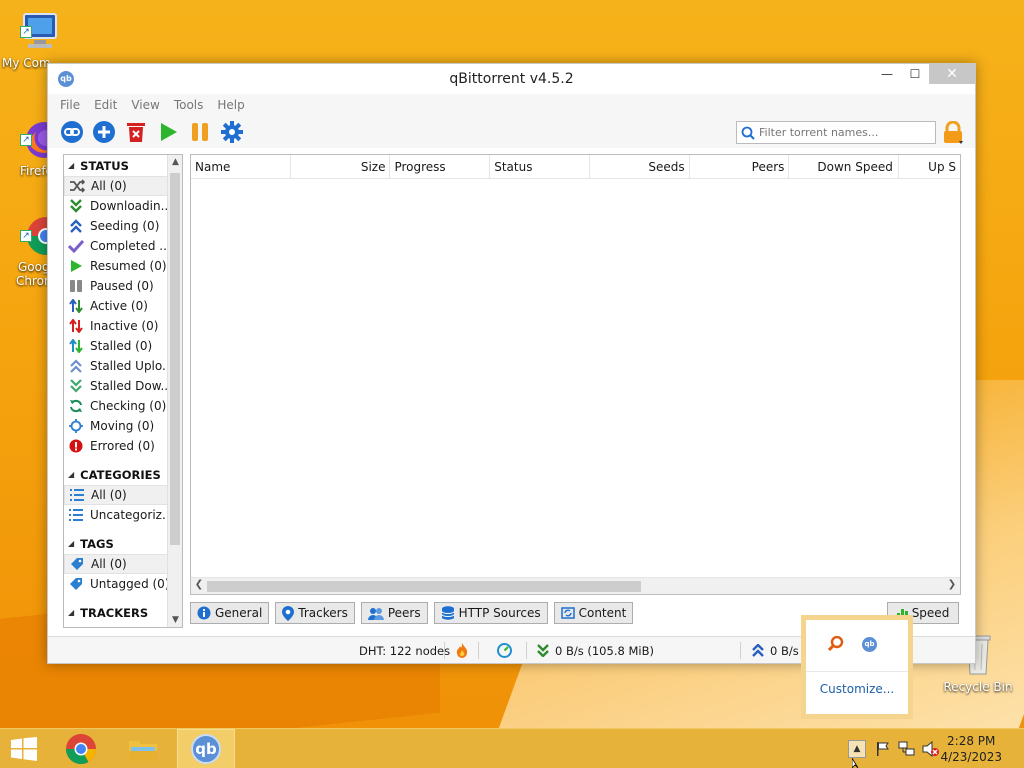 This screenshot has height=768, width=1024. Describe the element at coordinates (931, 750) in the screenshot. I see `volume-muted-icon` at that location.